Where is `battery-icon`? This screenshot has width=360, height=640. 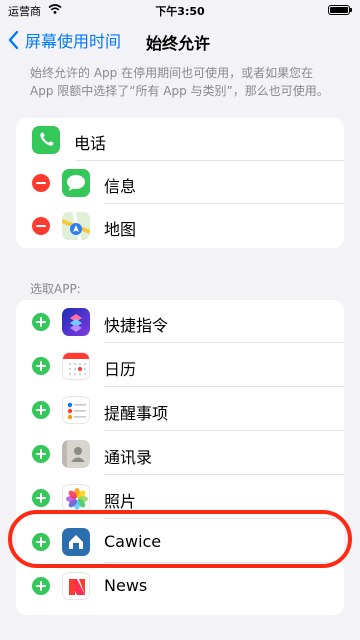 battery-icon is located at coordinates (340, 10).